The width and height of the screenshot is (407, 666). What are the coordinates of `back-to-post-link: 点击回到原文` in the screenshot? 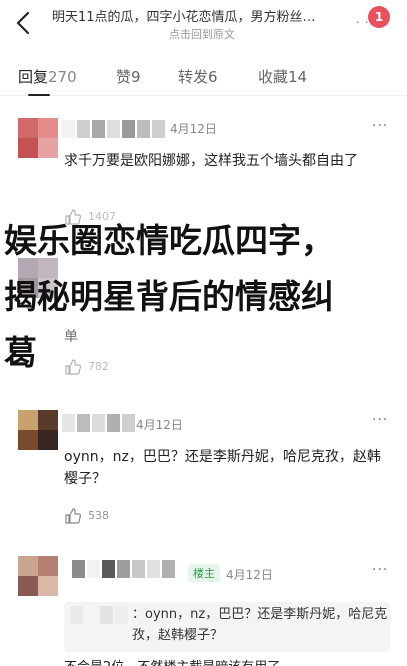 It's located at (202, 34).